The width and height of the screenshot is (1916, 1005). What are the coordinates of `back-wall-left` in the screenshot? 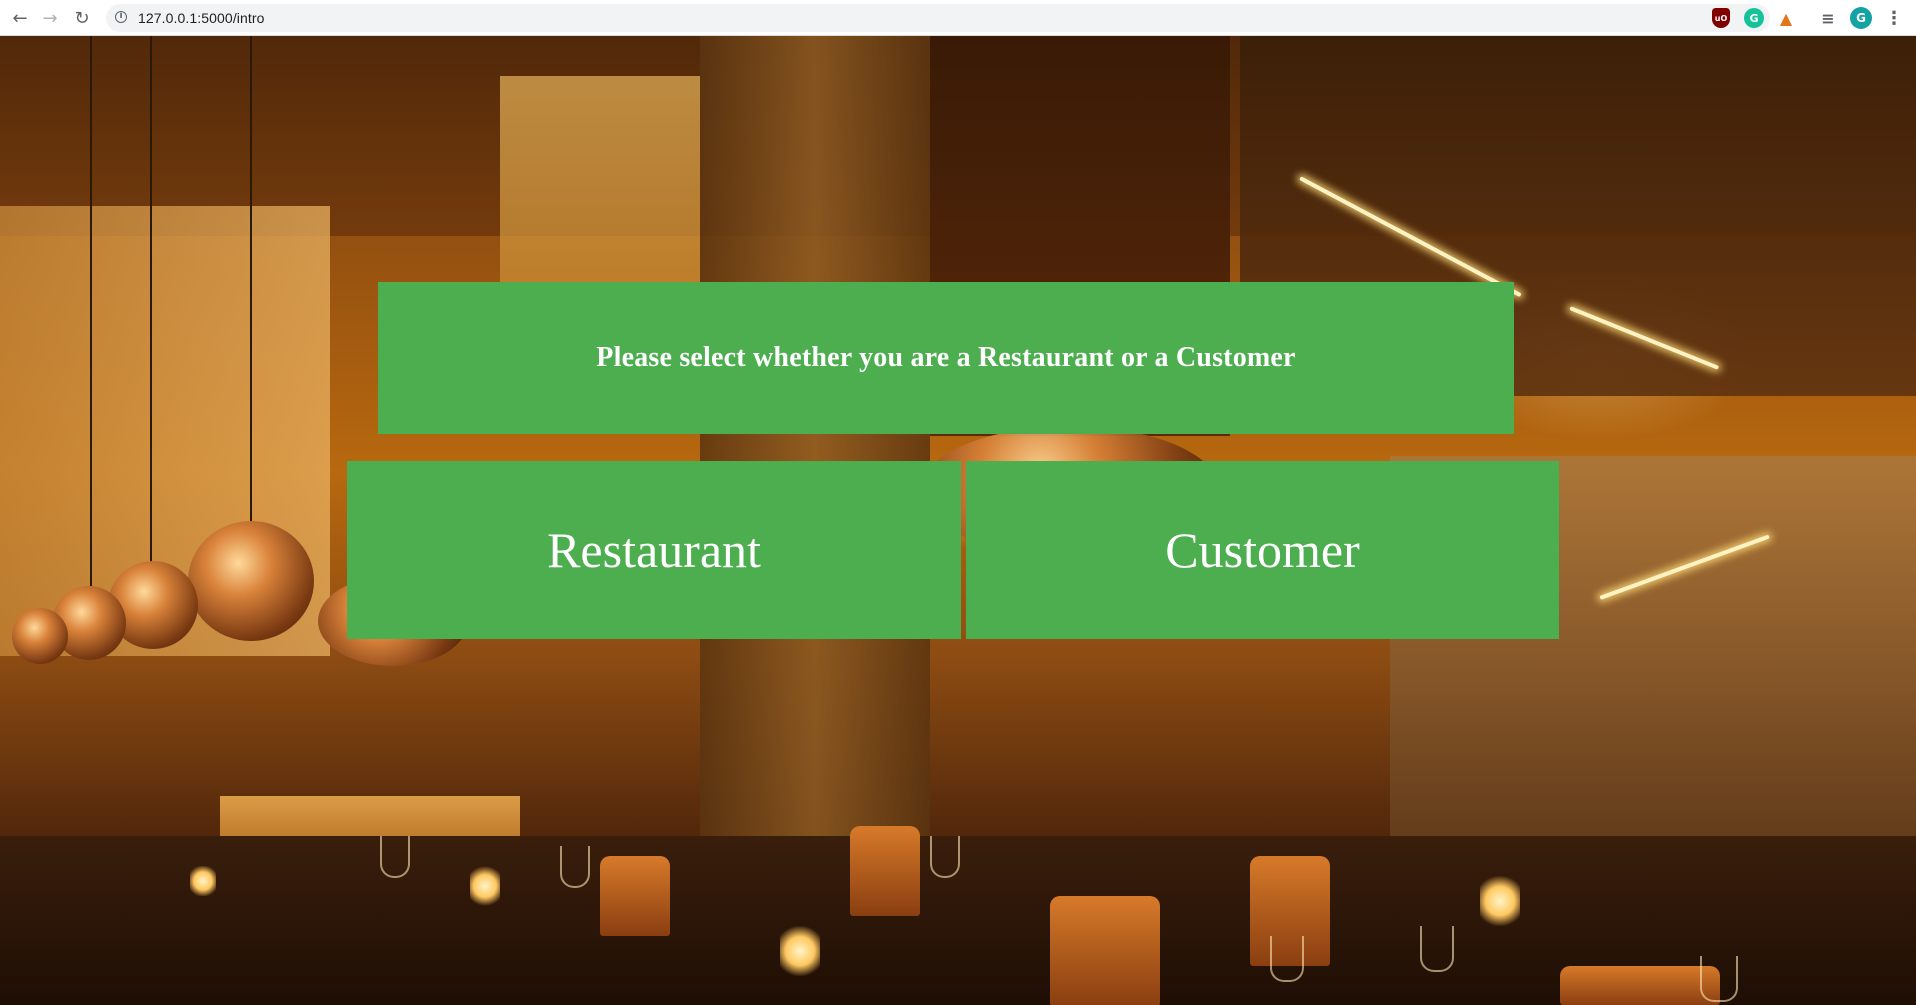 It's located at (165, 431).